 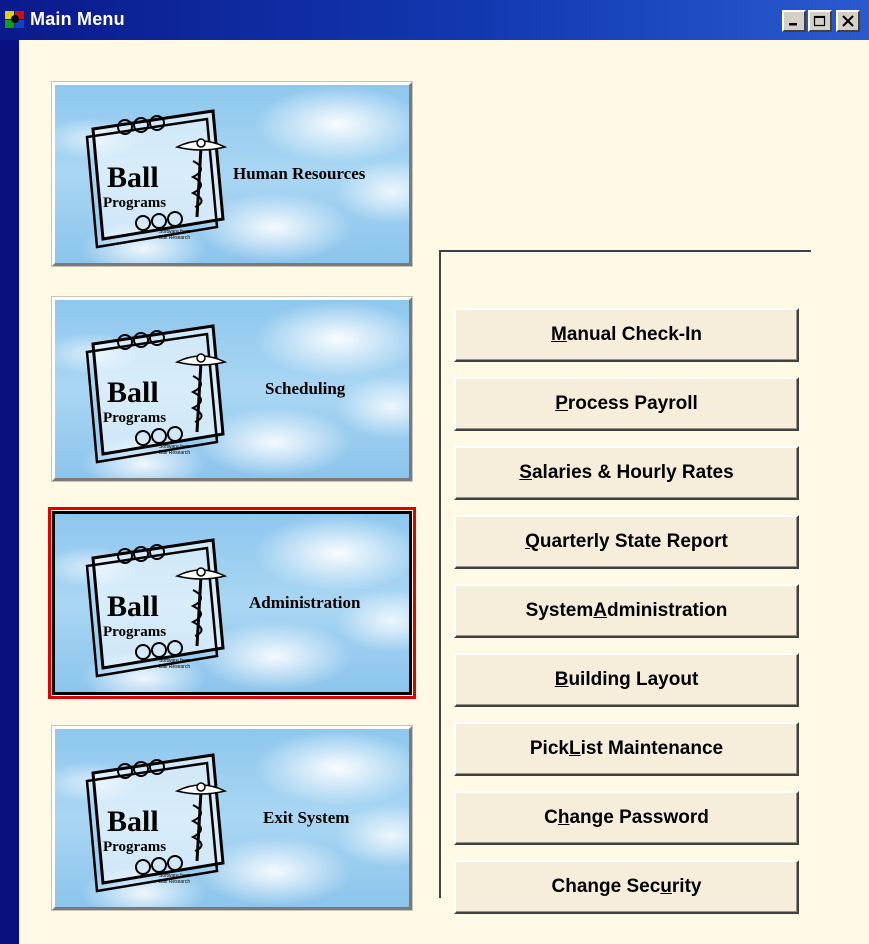 I want to click on accelerator-key: L, so click(x=574, y=748).